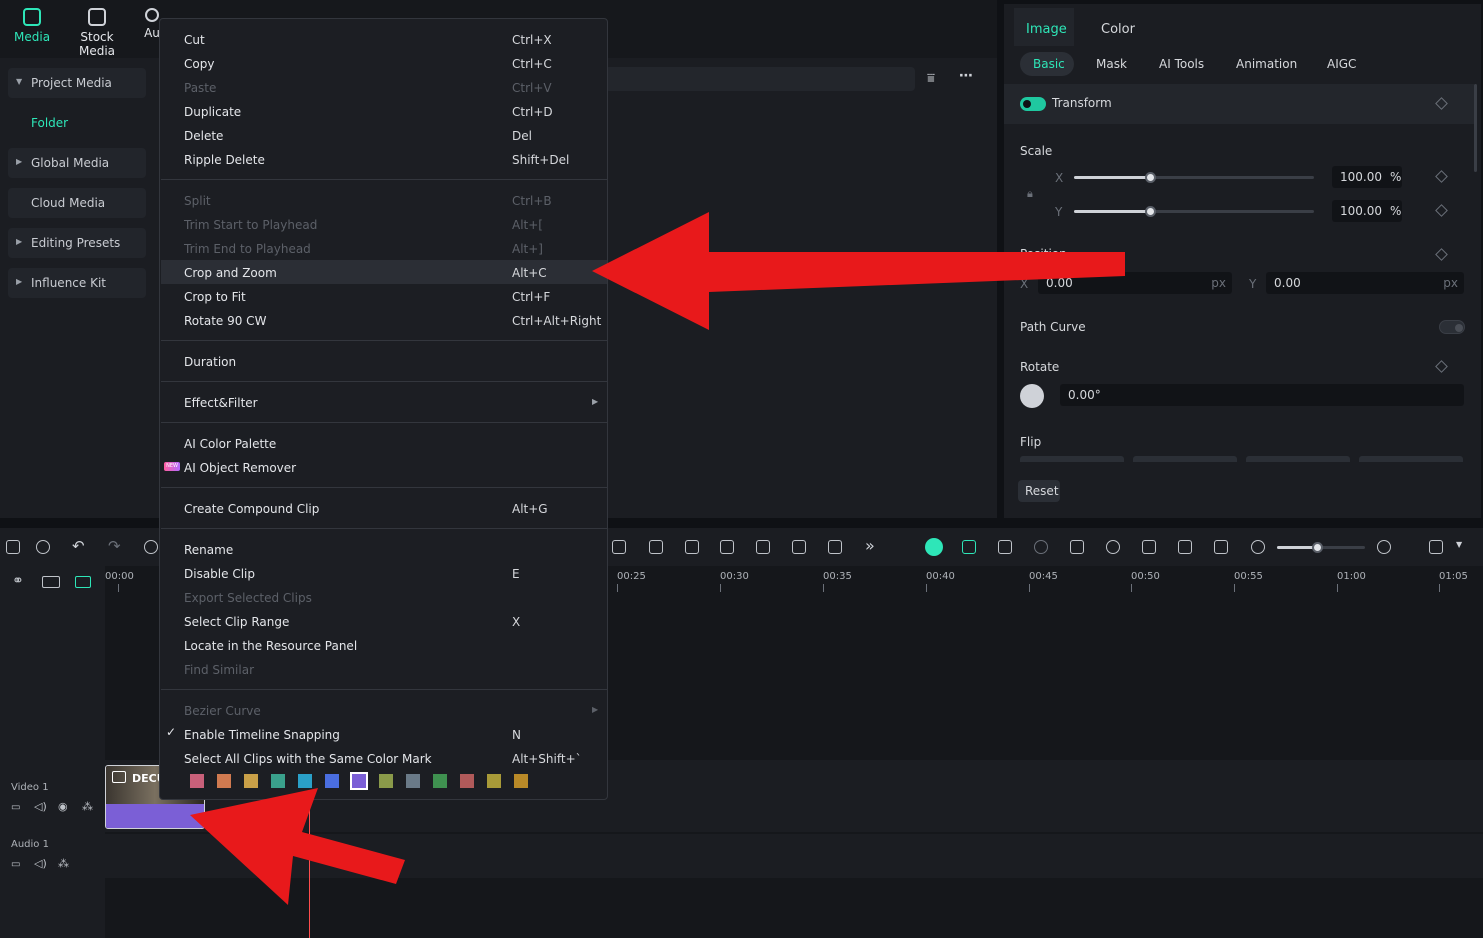  What do you see at coordinates (97, 33) in the screenshot?
I see `tab-stock-media: Stock Media` at bounding box center [97, 33].